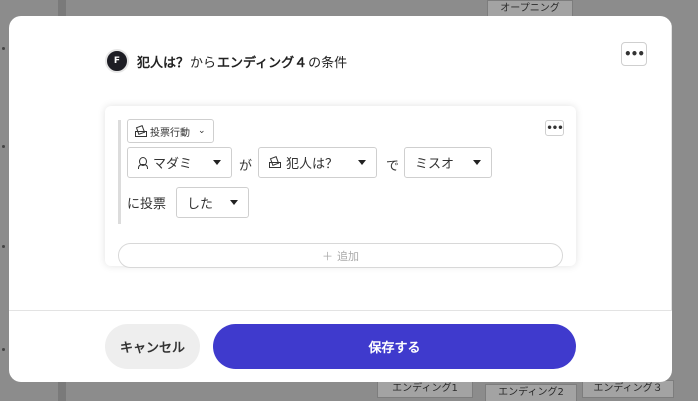 Image resolution: width=698 pixels, height=401 pixels. Describe the element at coordinates (246, 166) in the screenshot. I see `particle-ga: が` at that location.